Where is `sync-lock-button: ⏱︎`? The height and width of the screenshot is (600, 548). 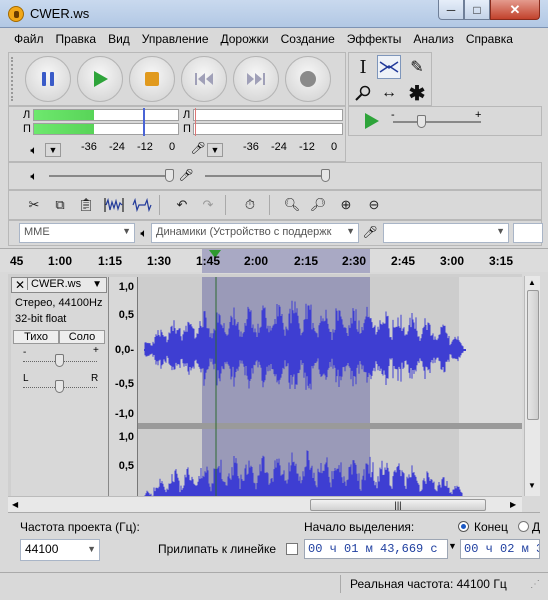
sync-lock-button: ⏱︎ is located at coordinates (250, 205).